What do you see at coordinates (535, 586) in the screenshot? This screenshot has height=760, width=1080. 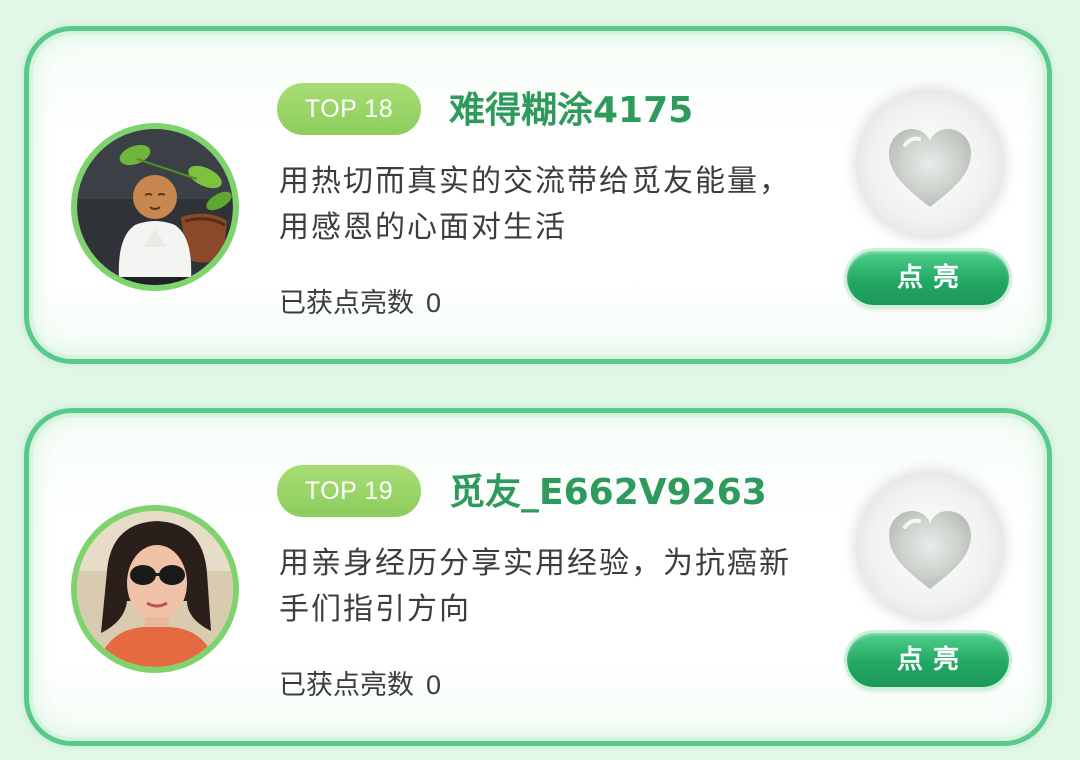 I see `user-motto: 用亲身经历分享实用经验，为抗癌新手们指引方向` at bounding box center [535, 586].